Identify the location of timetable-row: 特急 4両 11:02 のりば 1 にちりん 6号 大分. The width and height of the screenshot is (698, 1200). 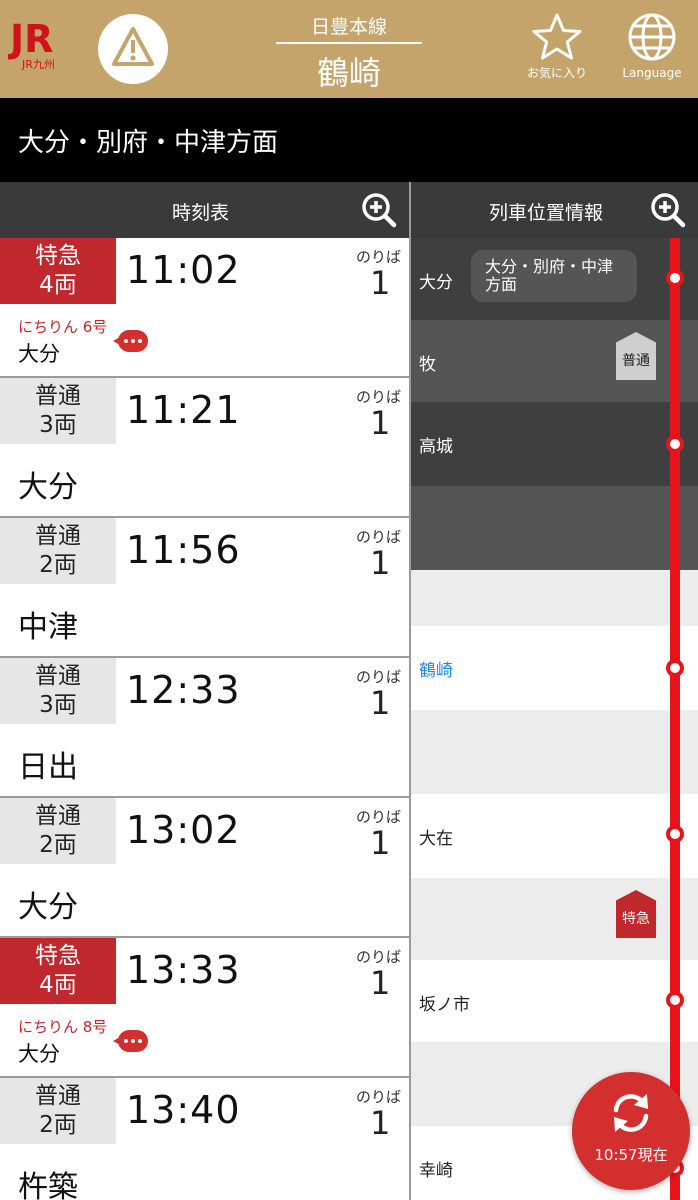
(204, 308).